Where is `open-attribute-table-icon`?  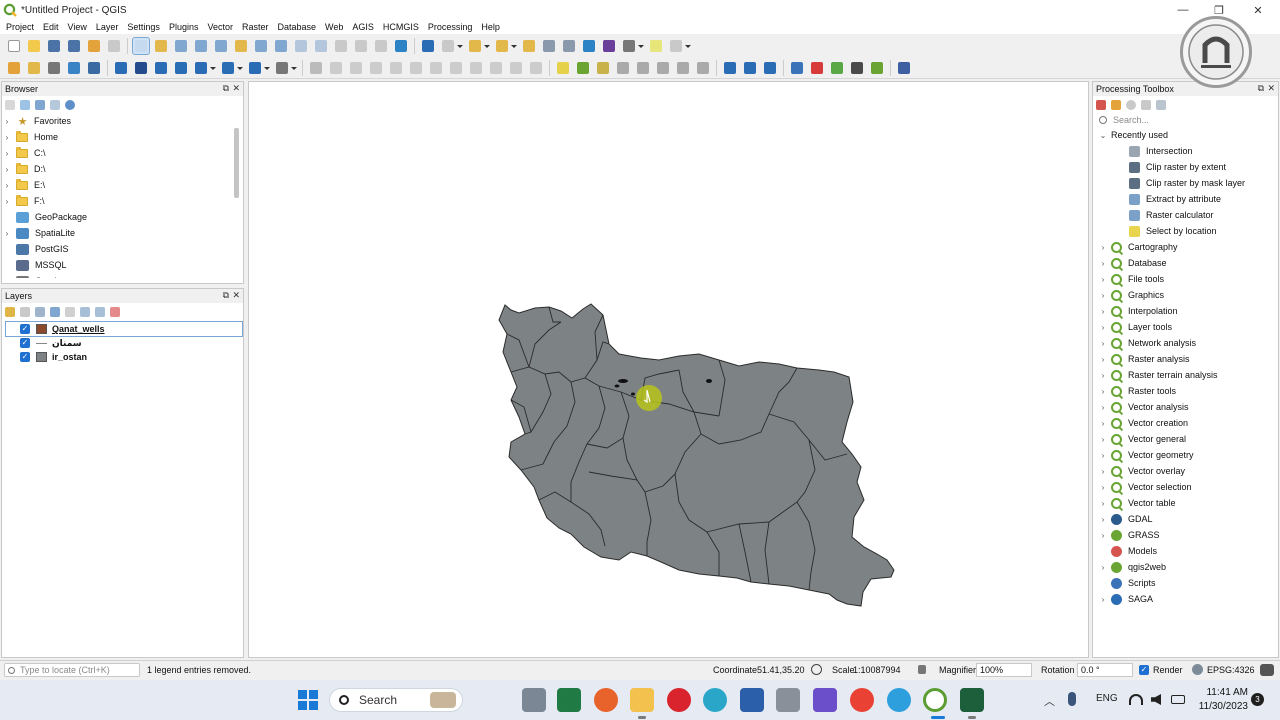
open-attribute-table-icon is located at coordinates (549, 46).